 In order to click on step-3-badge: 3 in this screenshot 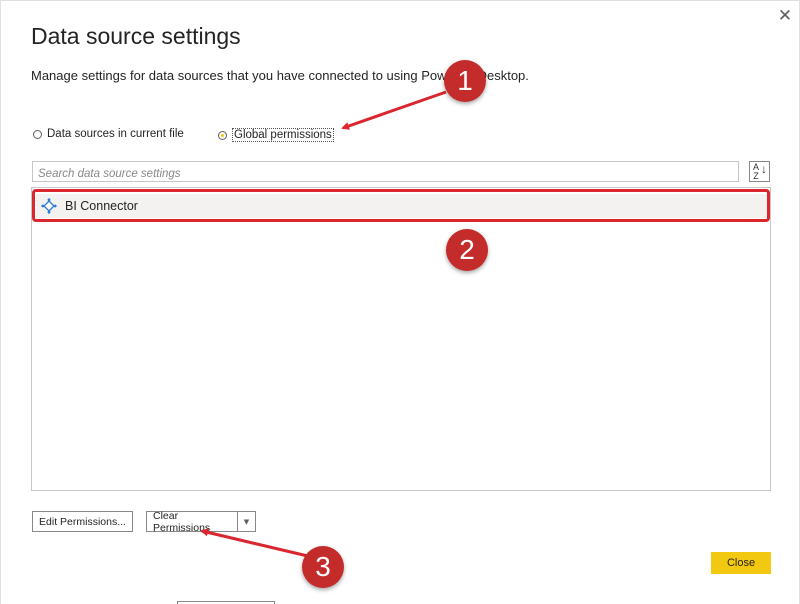, I will do `click(323, 567)`.